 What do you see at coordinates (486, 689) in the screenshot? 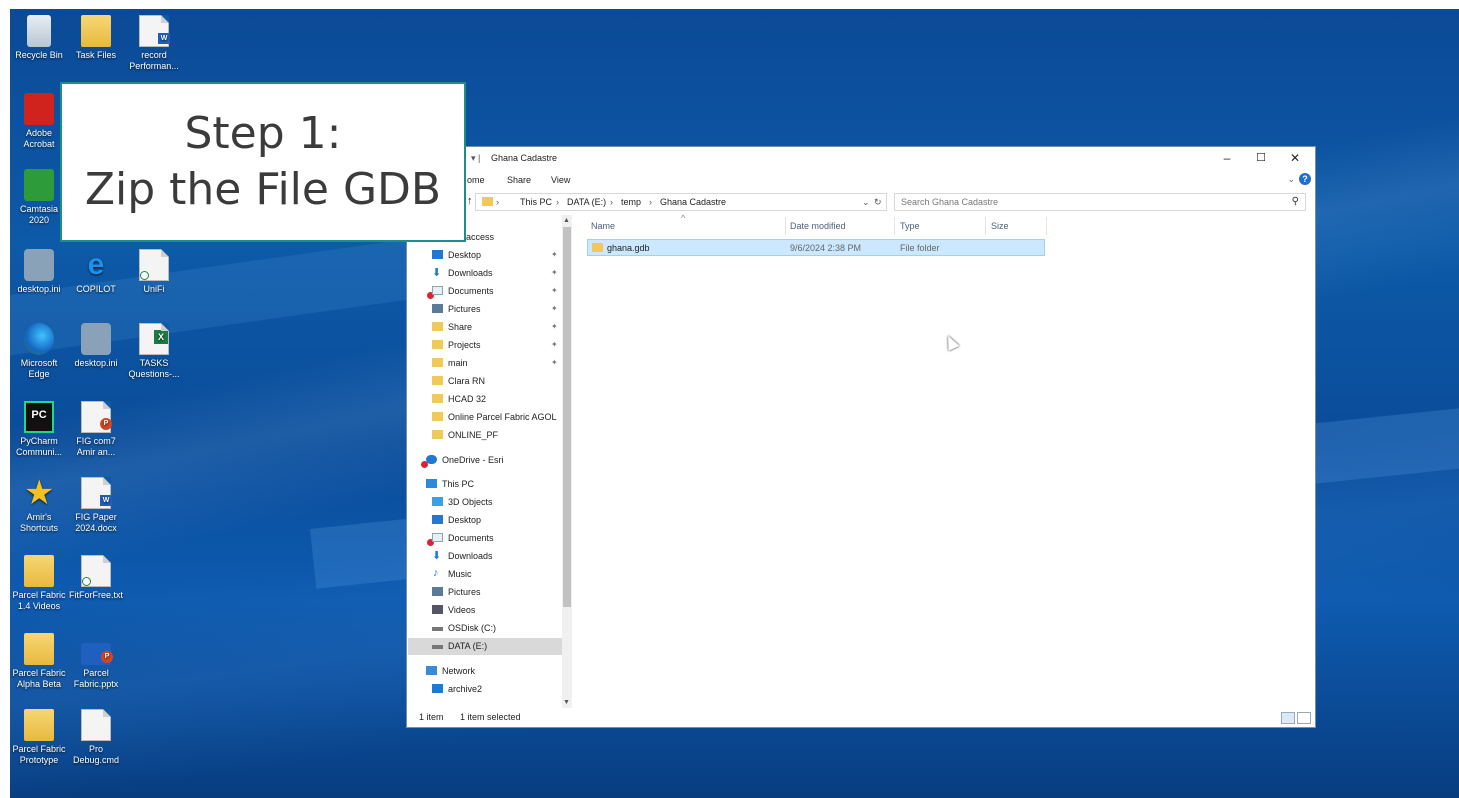
I see `nav-item-archive2: archive2` at bounding box center [486, 689].